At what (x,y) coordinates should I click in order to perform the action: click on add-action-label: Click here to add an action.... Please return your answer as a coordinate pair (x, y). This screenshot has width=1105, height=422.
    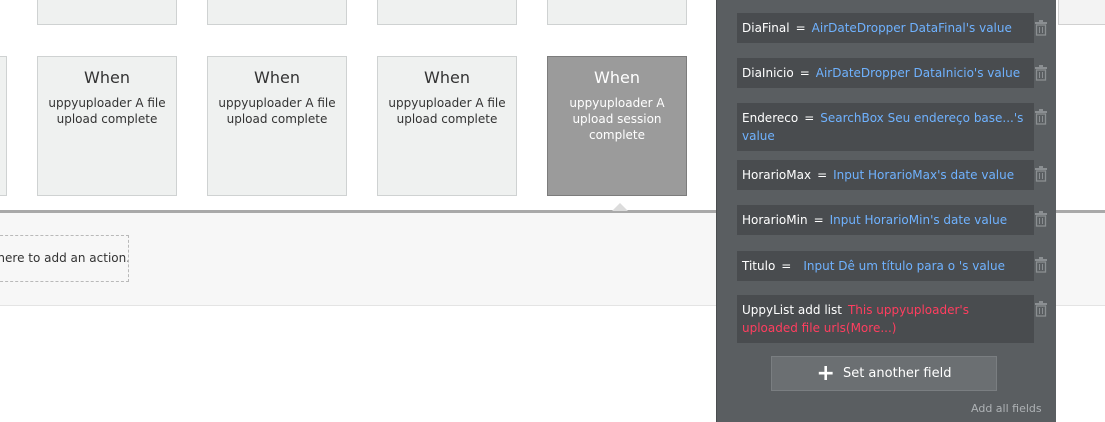
    Looking at the image, I should click on (64, 258).